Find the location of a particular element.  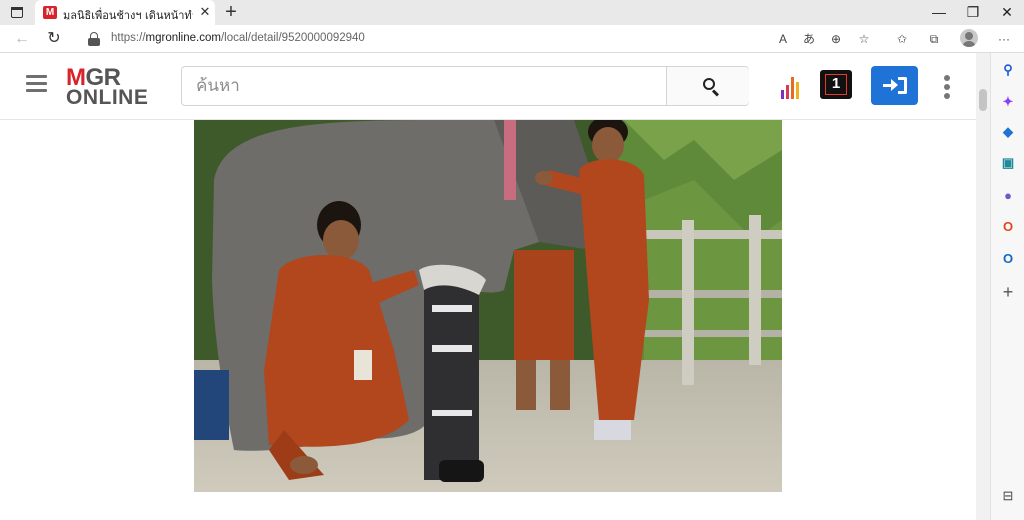

lock-icon is located at coordinates (94, 39).